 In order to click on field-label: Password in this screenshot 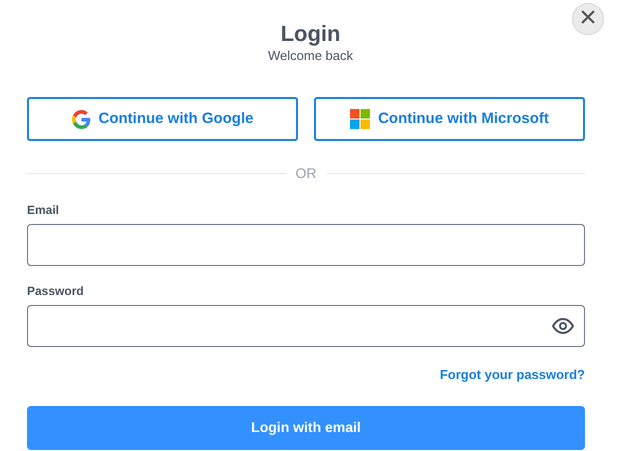, I will do `click(56, 291)`.